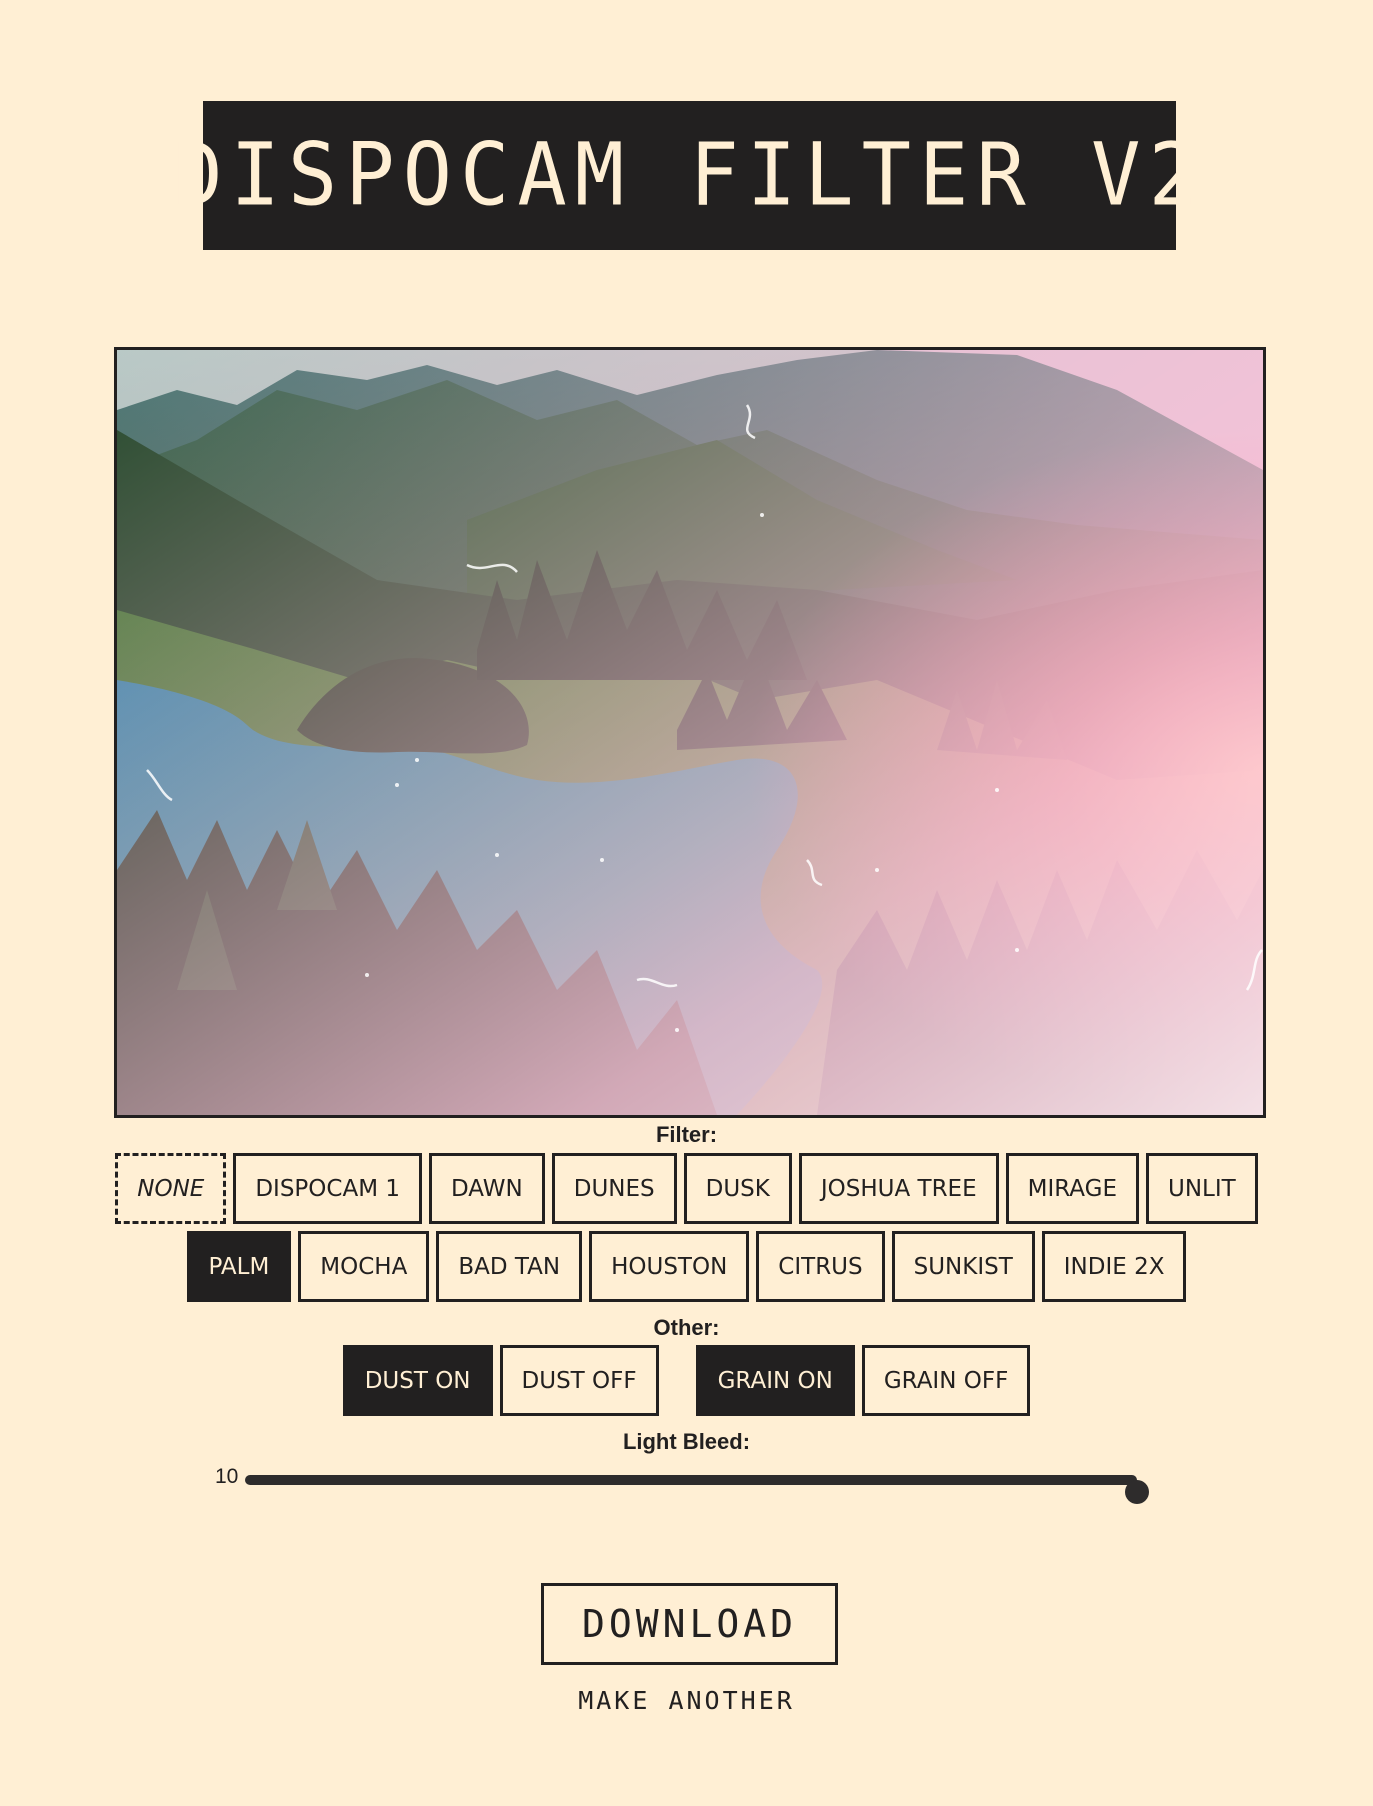  What do you see at coordinates (1137, 1492) in the screenshot?
I see `light-bleed-thumb` at bounding box center [1137, 1492].